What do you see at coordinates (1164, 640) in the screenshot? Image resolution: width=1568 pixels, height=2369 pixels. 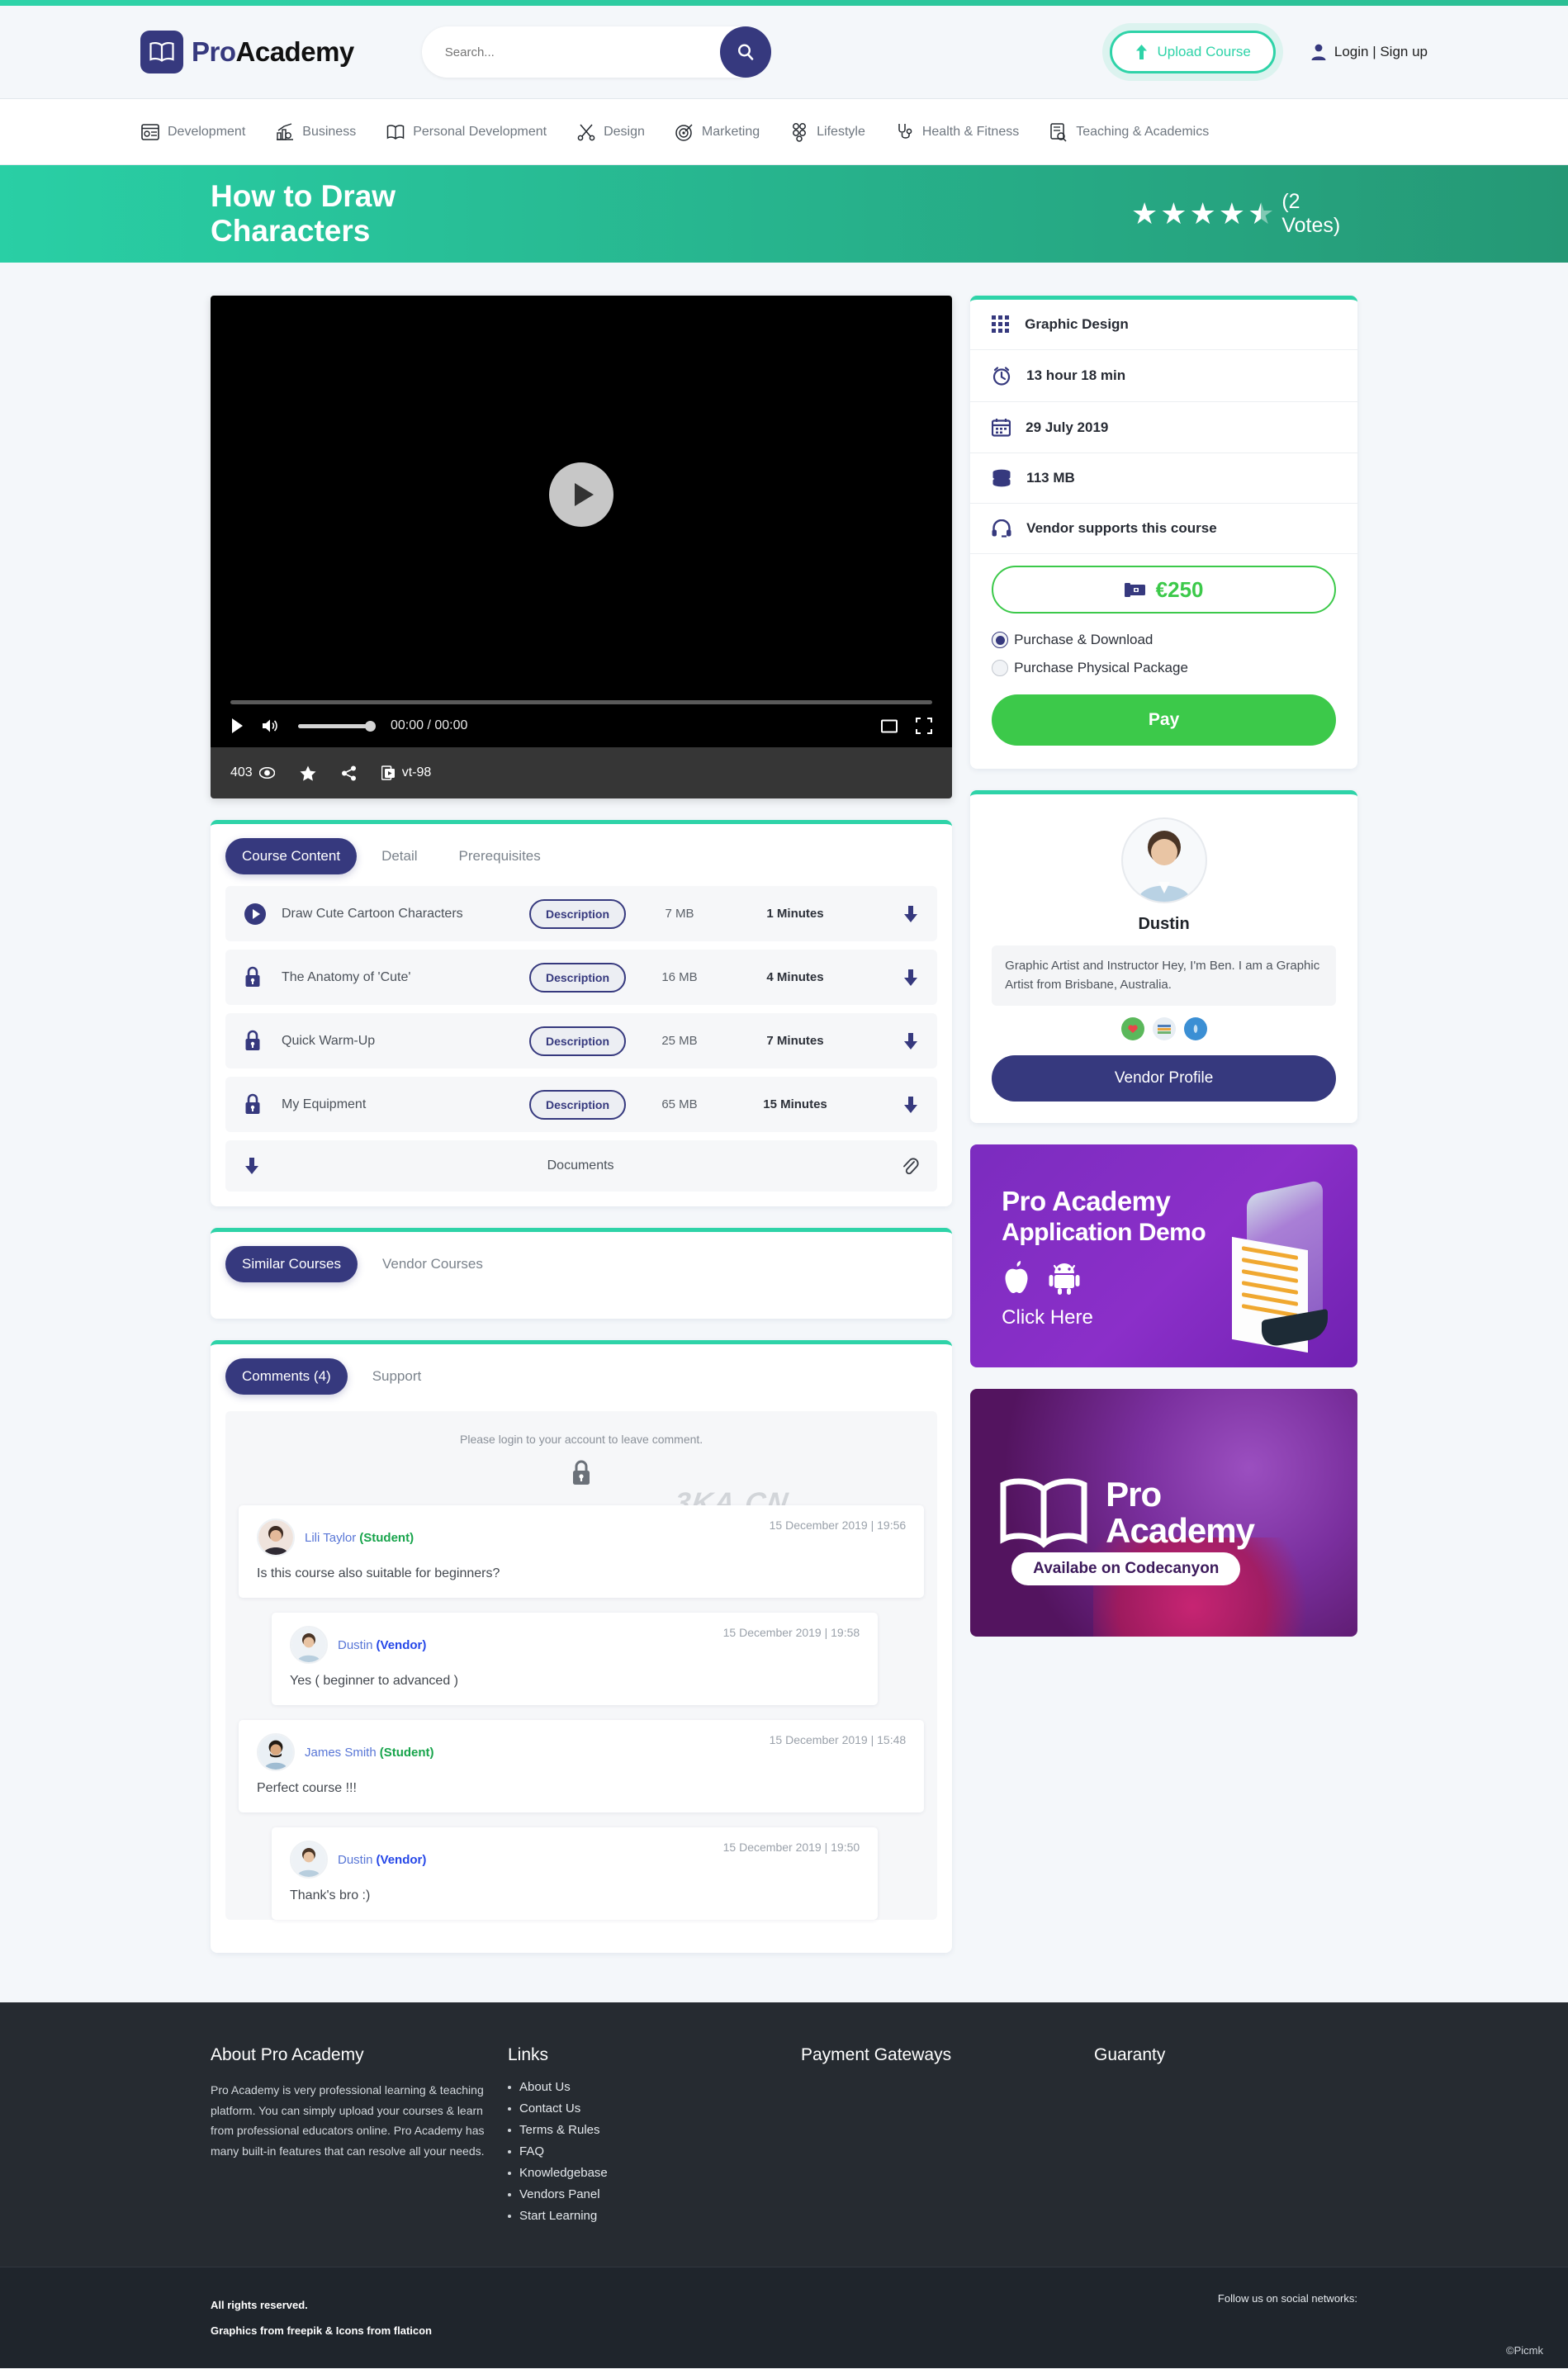 I see `purchase-option-download: Purchase & Download` at bounding box center [1164, 640].